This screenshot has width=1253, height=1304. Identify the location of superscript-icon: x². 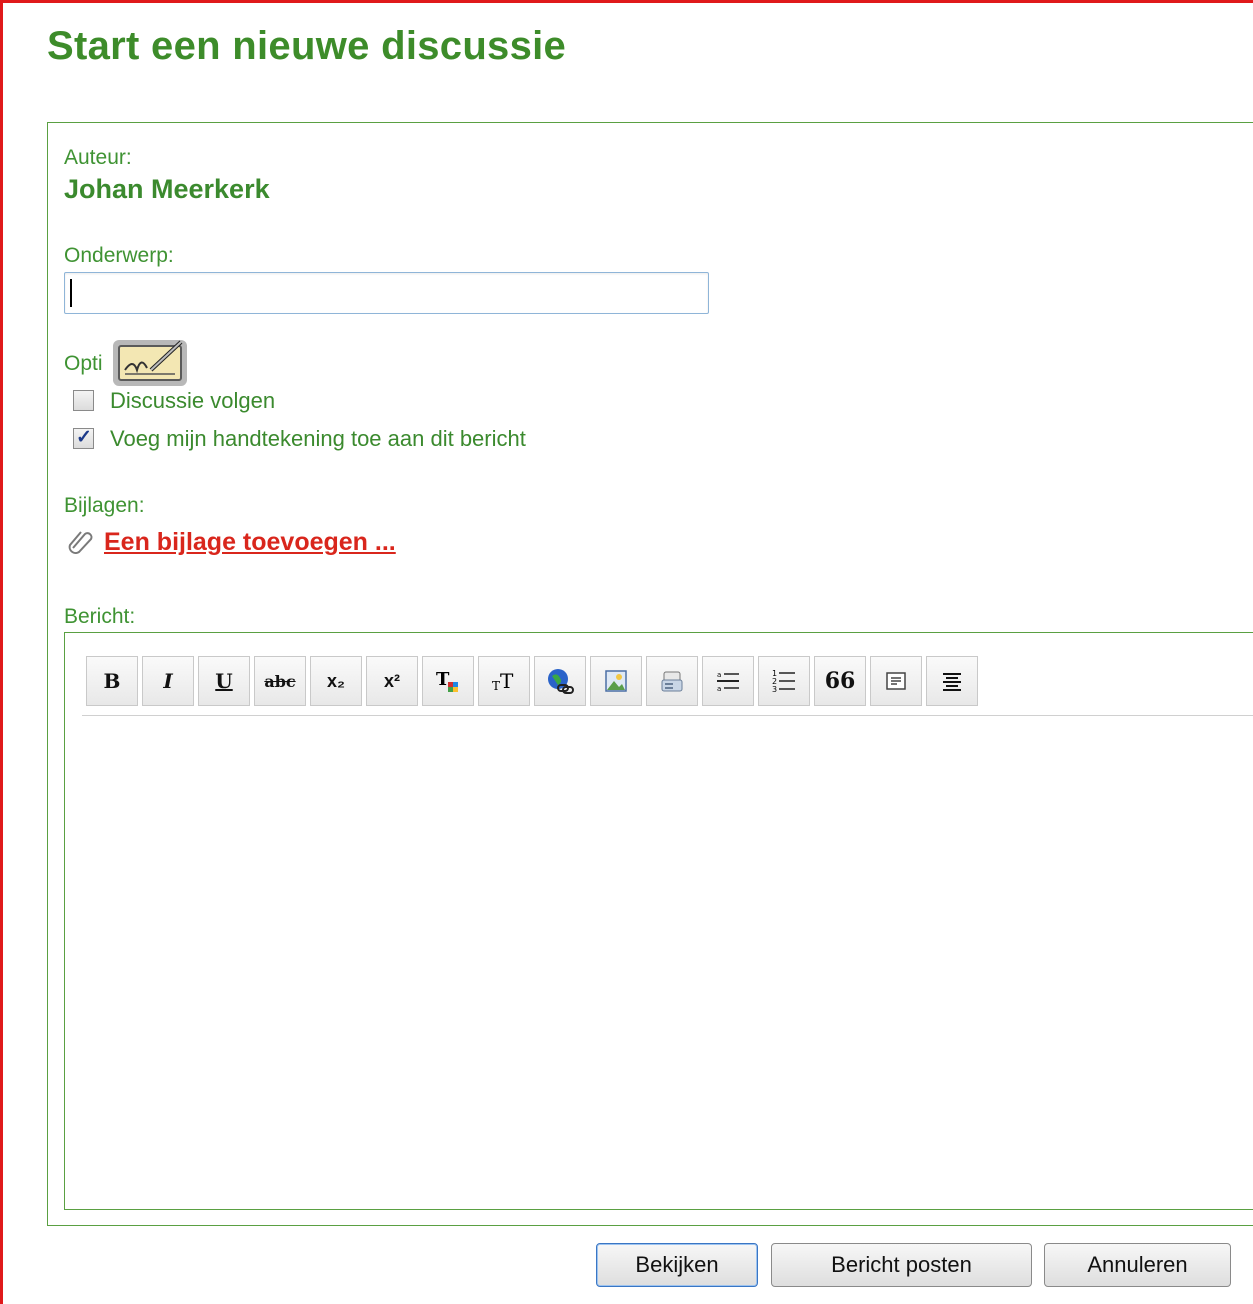
(391, 680).